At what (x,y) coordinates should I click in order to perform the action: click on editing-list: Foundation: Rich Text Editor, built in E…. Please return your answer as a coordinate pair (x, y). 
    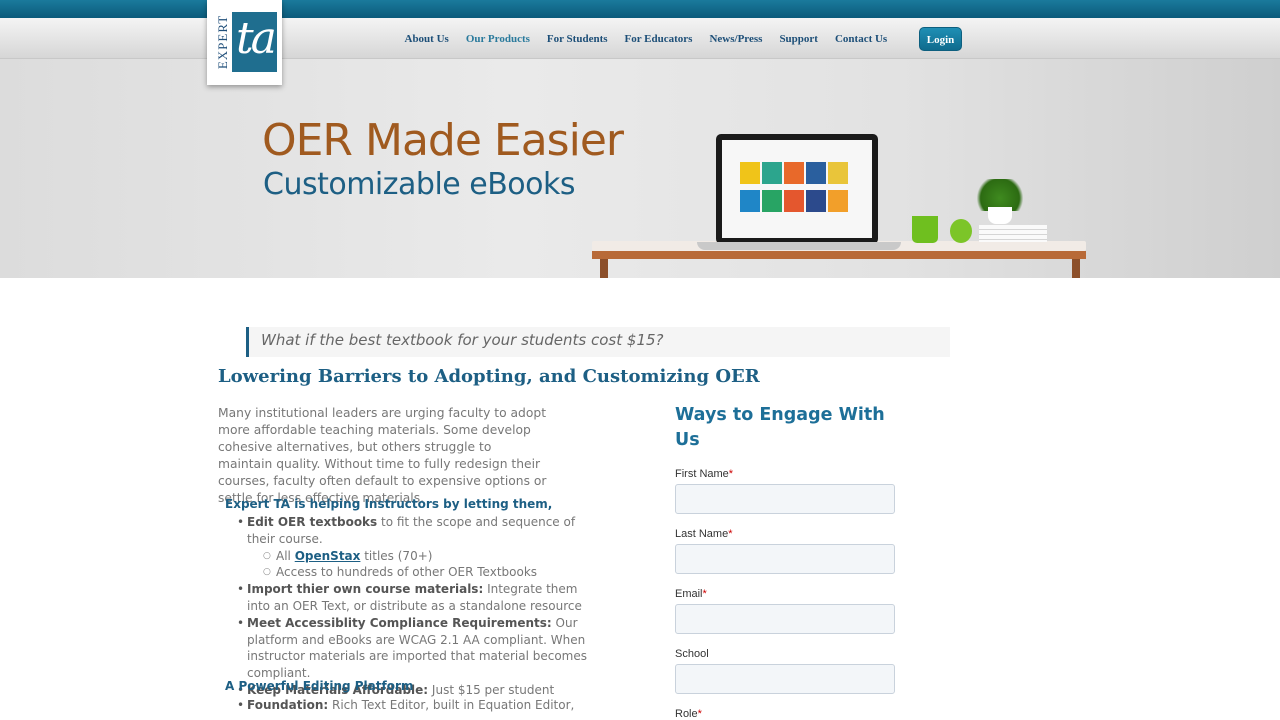
    Looking at the image, I should click on (417, 705).